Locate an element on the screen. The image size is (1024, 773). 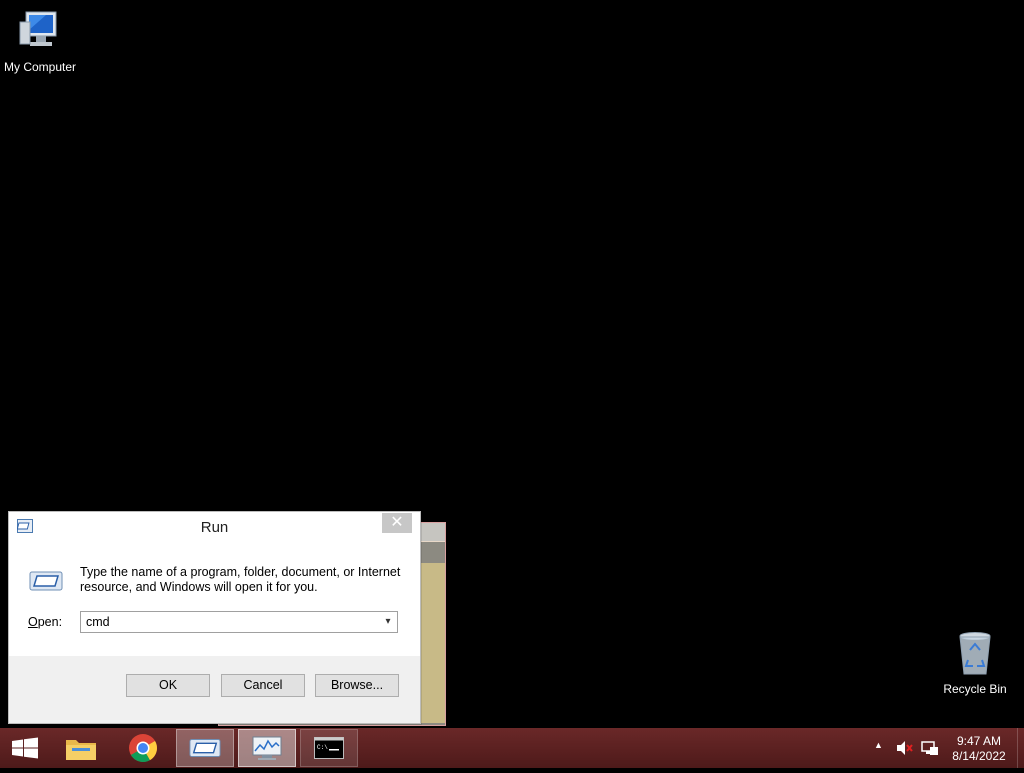
close-icon: ✕ is located at coordinates (397, 522).